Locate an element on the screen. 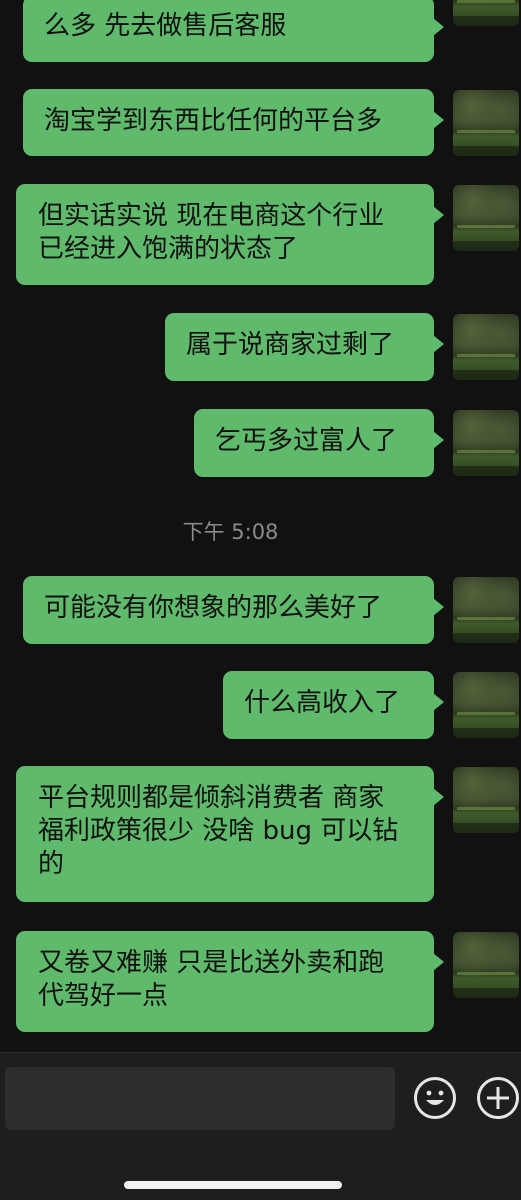 This screenshot has width=521, height=1200. input-bar is located at coordinates (260, 1126).